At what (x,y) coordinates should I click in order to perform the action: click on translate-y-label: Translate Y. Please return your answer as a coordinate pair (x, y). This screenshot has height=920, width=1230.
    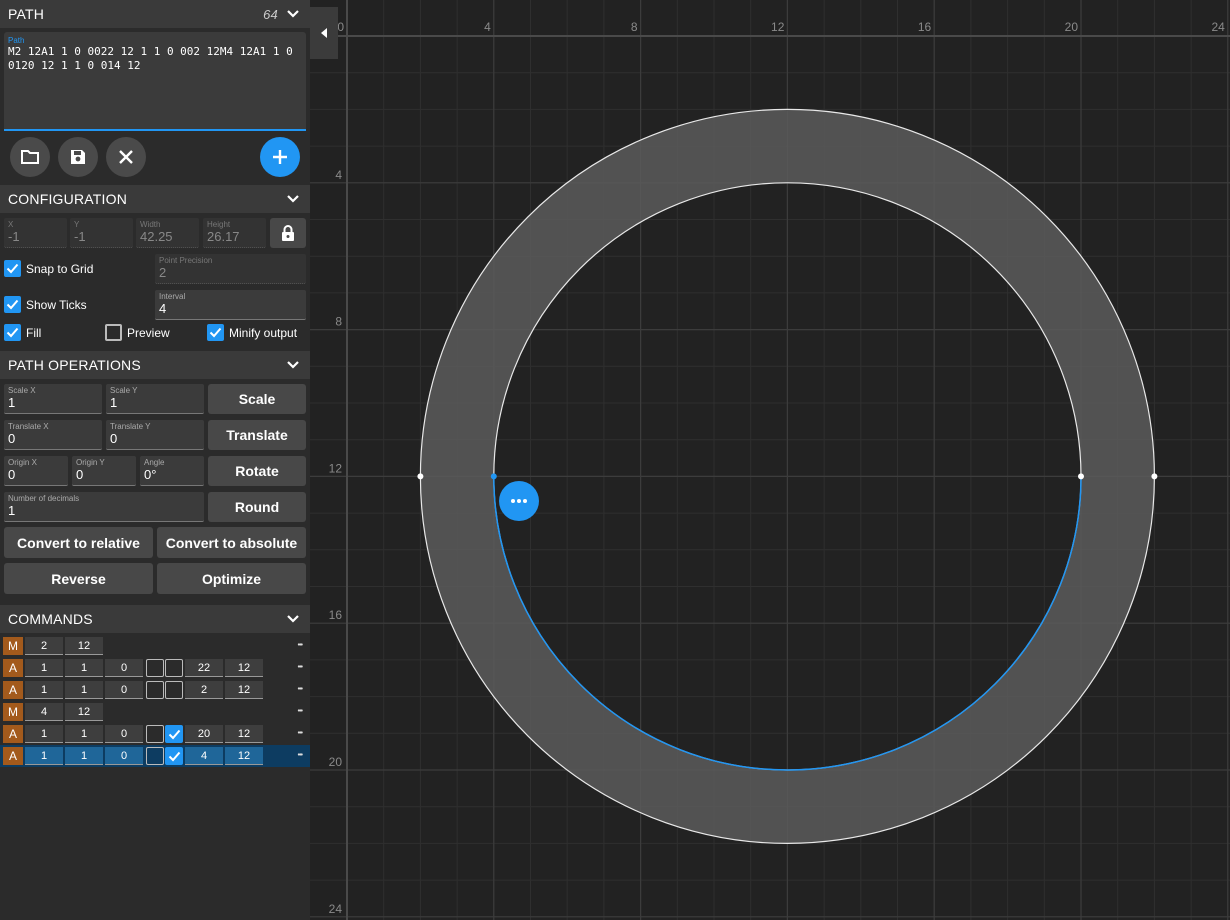
    Looking at the image, I should click on (130, 426).